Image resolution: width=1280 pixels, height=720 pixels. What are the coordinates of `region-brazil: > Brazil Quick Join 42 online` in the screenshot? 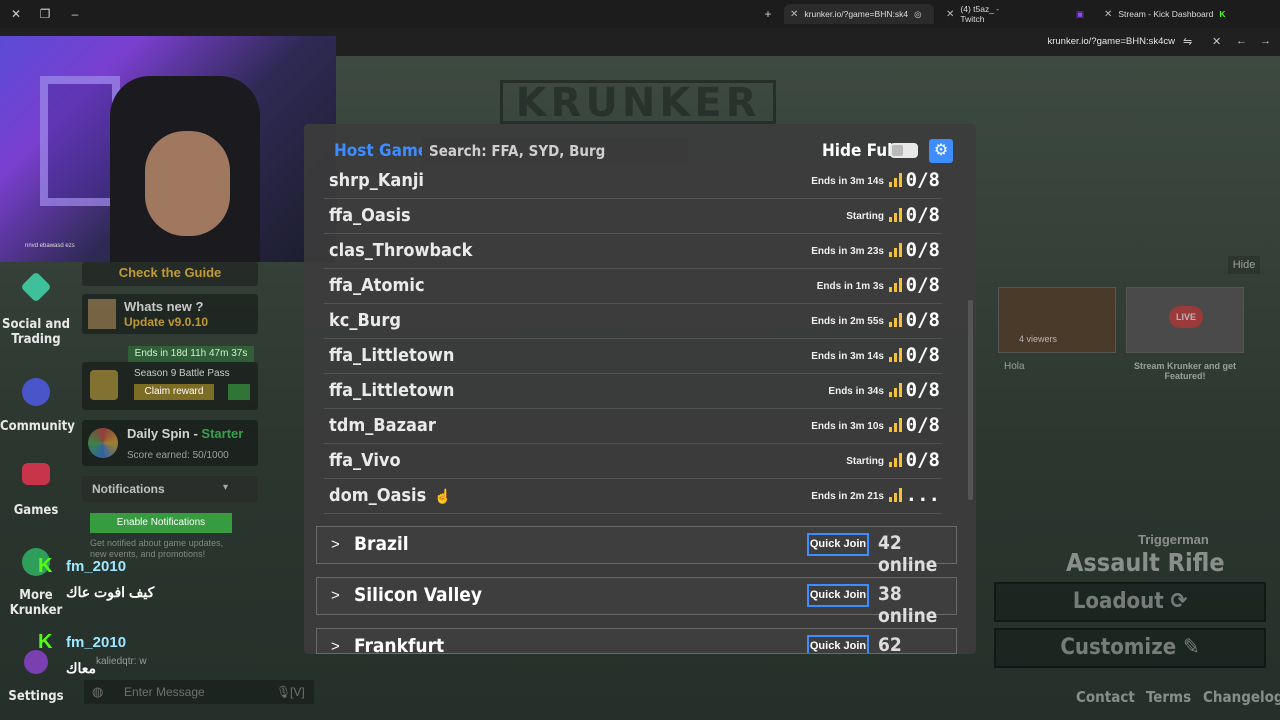 It's located at (636, 551).